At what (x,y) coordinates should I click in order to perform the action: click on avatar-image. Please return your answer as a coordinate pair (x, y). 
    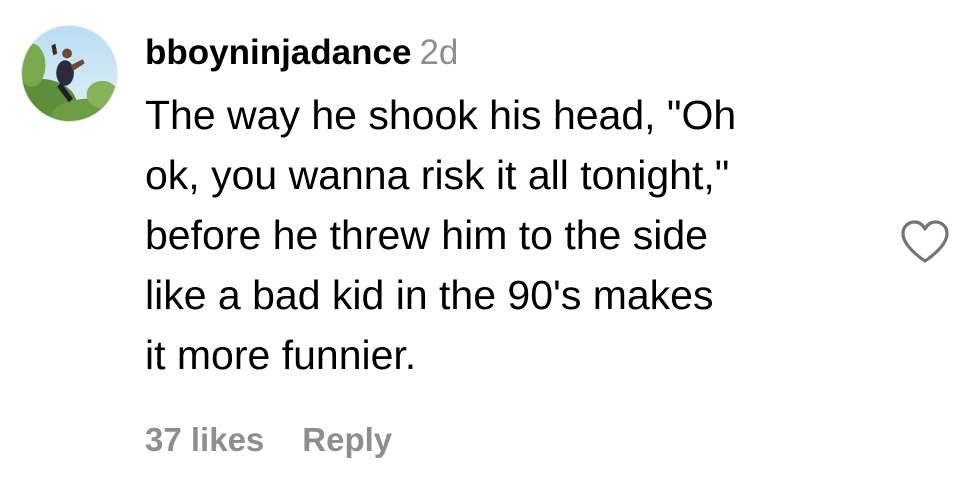
    Looking at the image, I should click on (69, 73).